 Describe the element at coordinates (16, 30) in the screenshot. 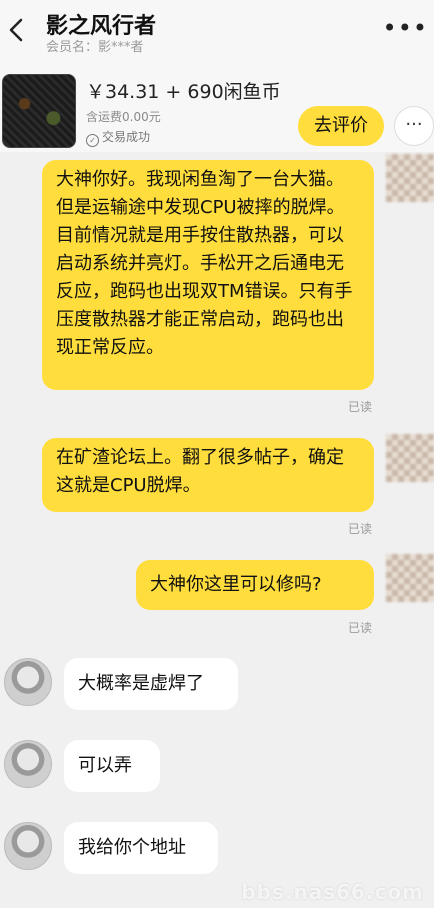

I see `back-arrow-icon` at that location.